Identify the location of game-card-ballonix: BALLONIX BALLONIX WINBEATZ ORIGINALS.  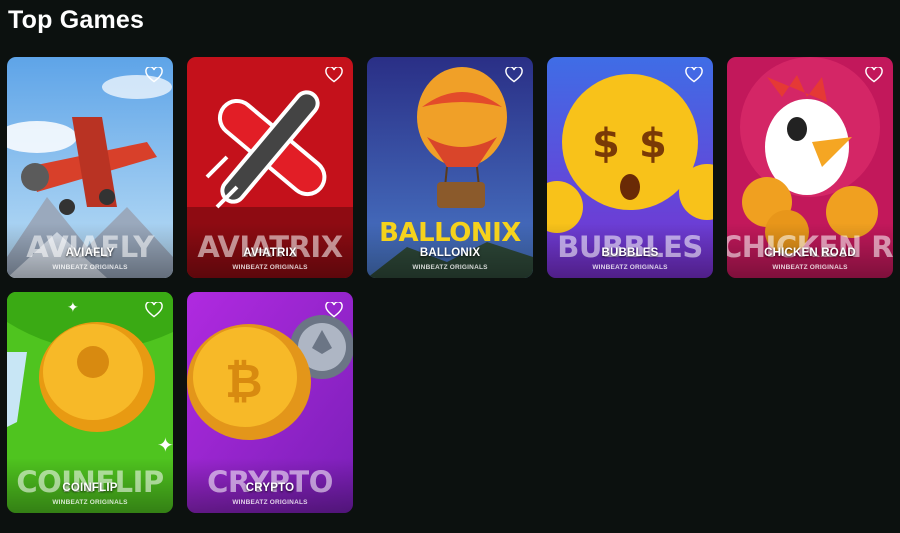
(450, 167).